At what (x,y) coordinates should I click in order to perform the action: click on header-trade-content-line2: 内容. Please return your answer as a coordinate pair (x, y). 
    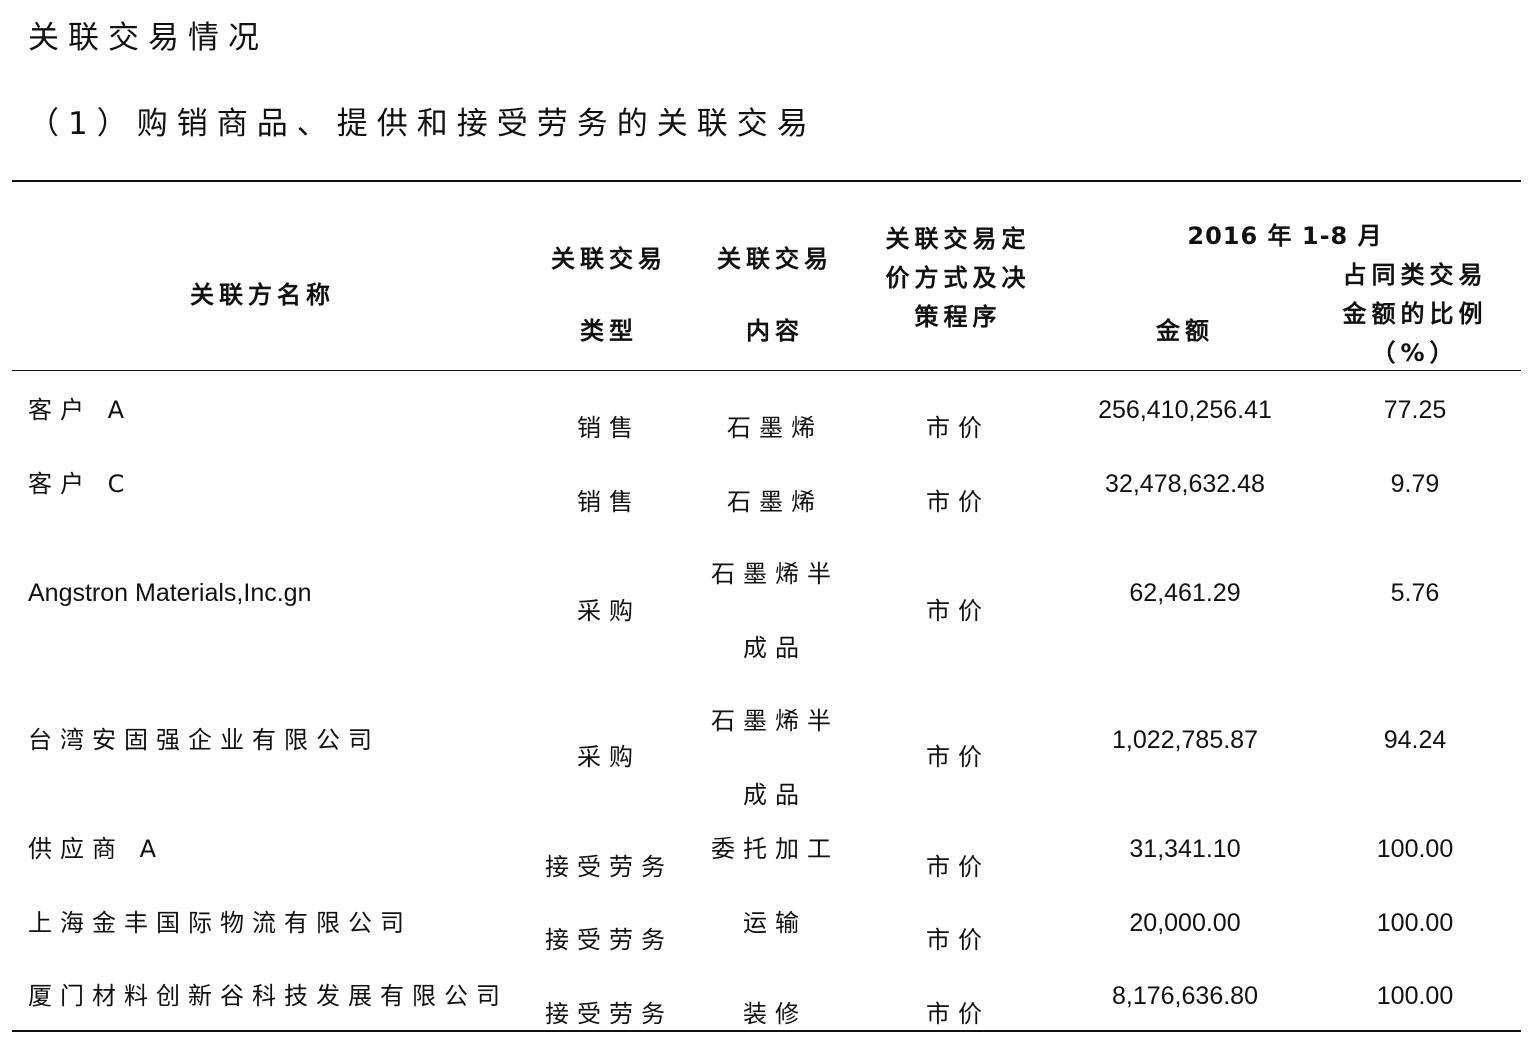
    Looking at the image, I should click on (775, 331).